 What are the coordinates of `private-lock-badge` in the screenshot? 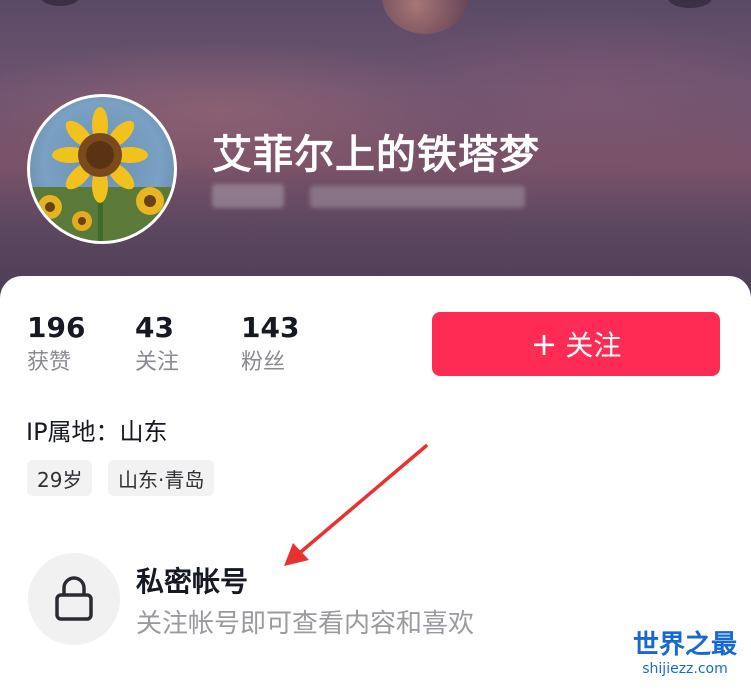 It's located at (74, 599).